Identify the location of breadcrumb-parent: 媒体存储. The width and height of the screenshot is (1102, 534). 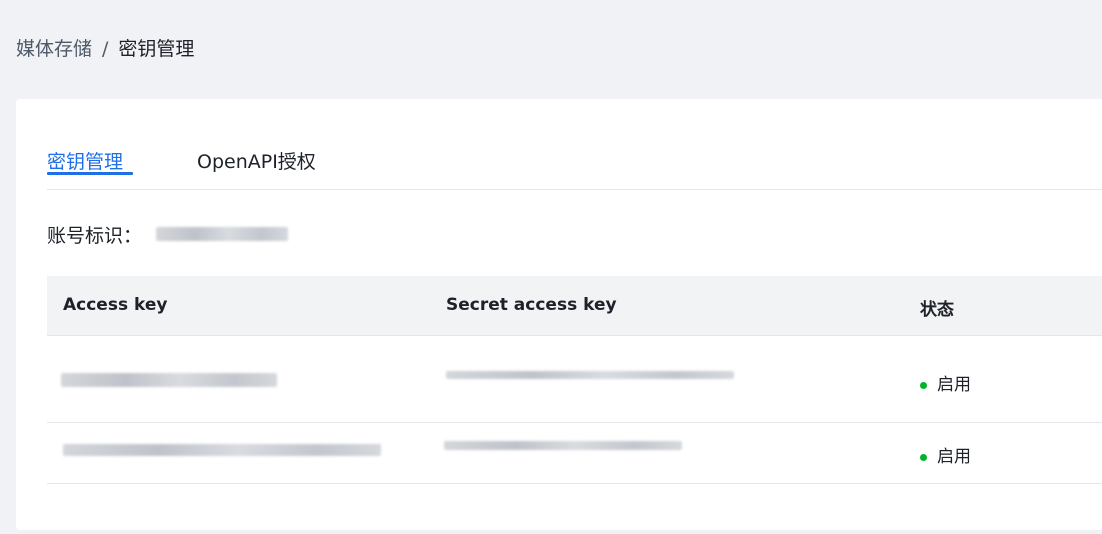
(54, 49).